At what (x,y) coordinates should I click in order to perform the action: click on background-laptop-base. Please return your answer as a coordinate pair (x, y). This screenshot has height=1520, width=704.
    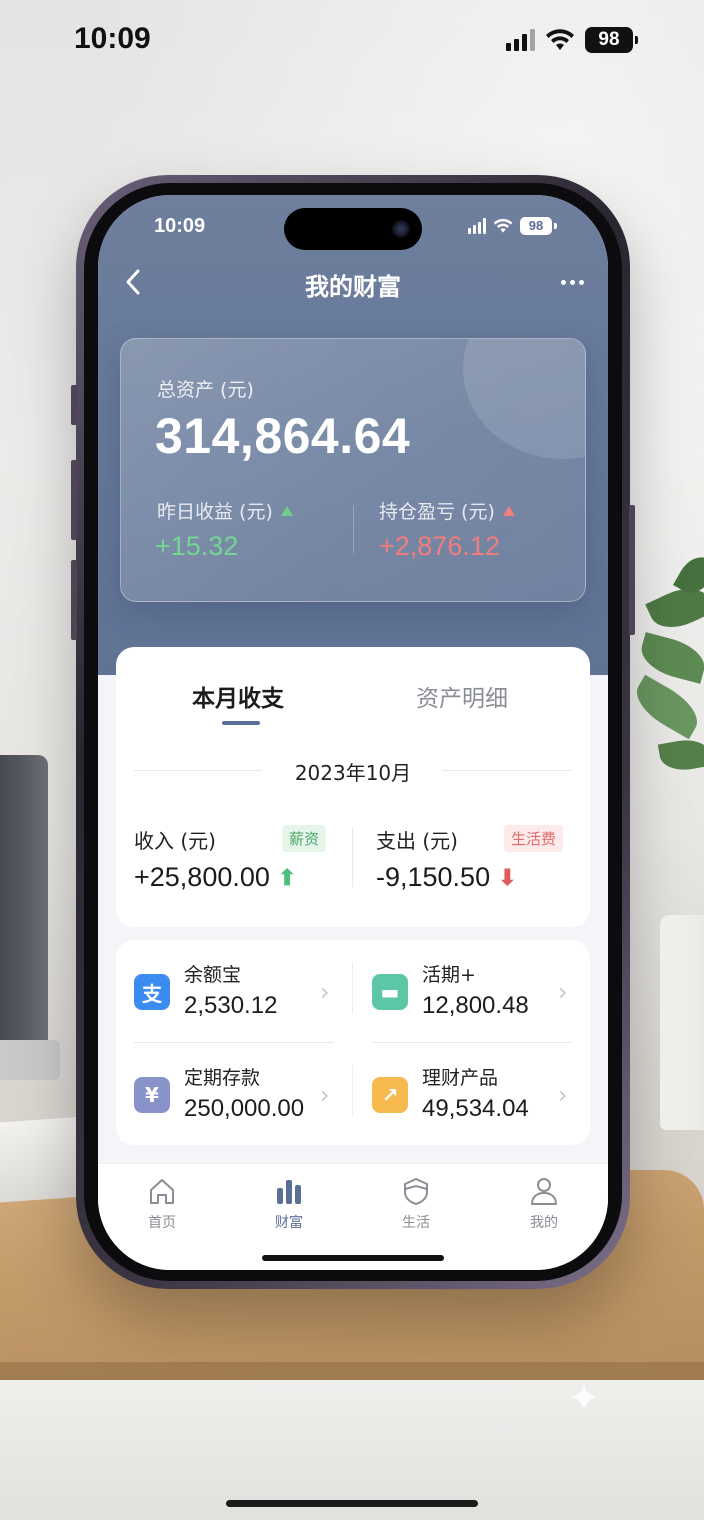
    Looking at the image, I should click on (30, 1060).